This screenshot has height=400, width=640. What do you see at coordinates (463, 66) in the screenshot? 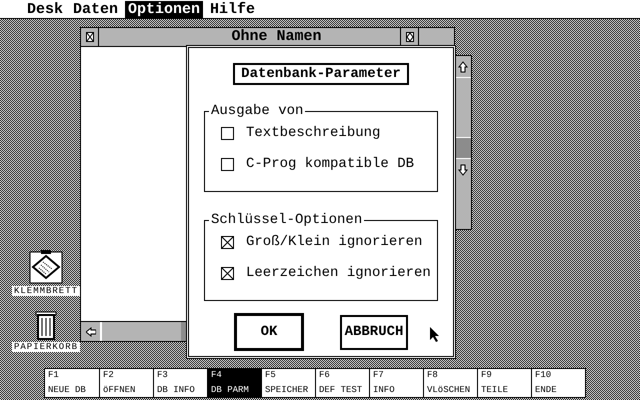
I see `arrow-up-icon` at bounding box center [463, 66].